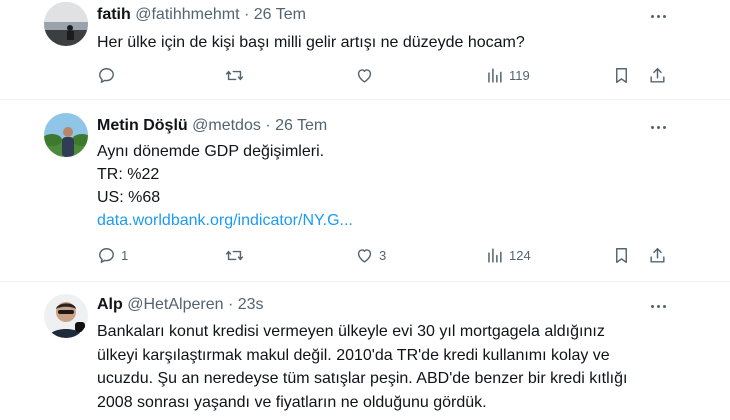 This screenshot has height=420, width=730. I want to click on display-name: Metin Döşlü, so click(142, 125).